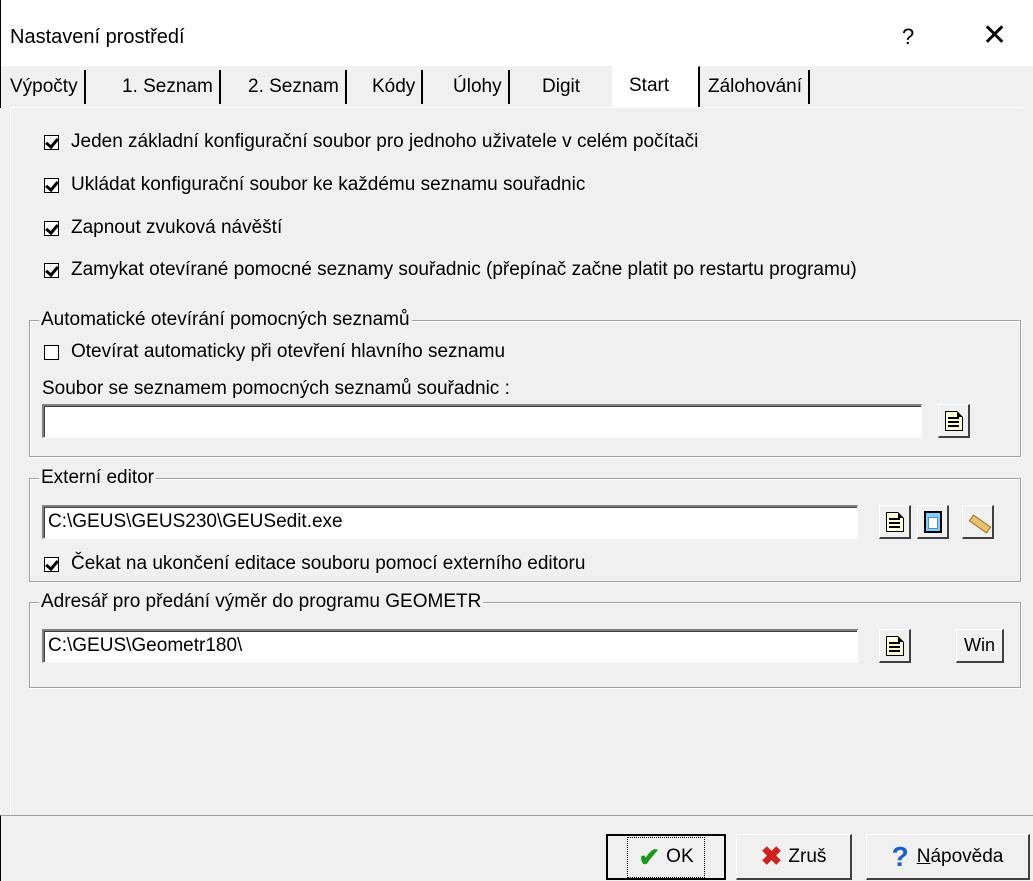 The width and height of the screenshot is (1033, 881). What do you see at coordinates (97, 478) in the screenshot?
I see `external-editor-group-title: Externí editor` at bounding box center [97, 478].